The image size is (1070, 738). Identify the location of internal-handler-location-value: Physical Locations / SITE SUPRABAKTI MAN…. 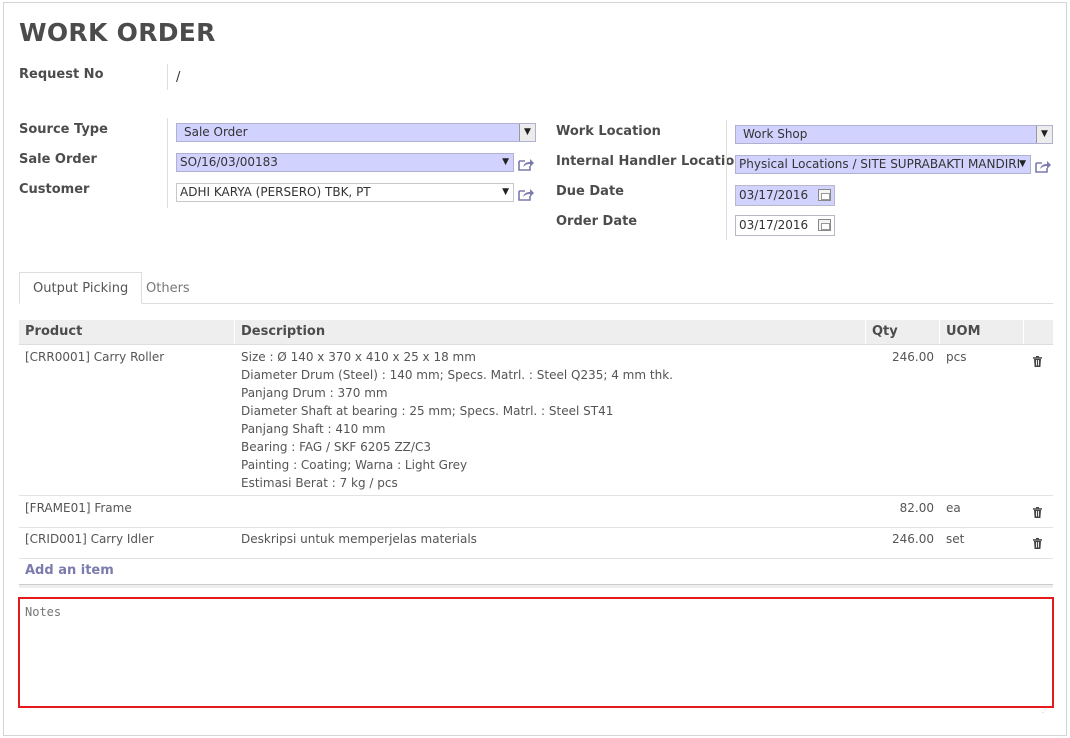
(880, 164).